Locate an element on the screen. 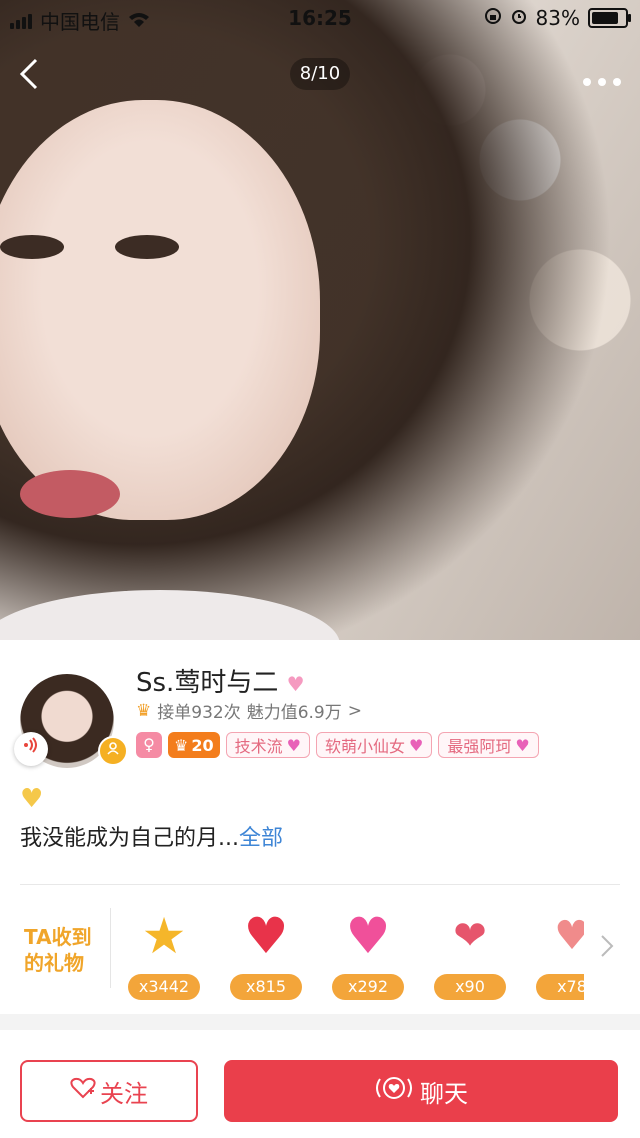  level-badge: ♛ 20 is located at coordinates (194, 745).